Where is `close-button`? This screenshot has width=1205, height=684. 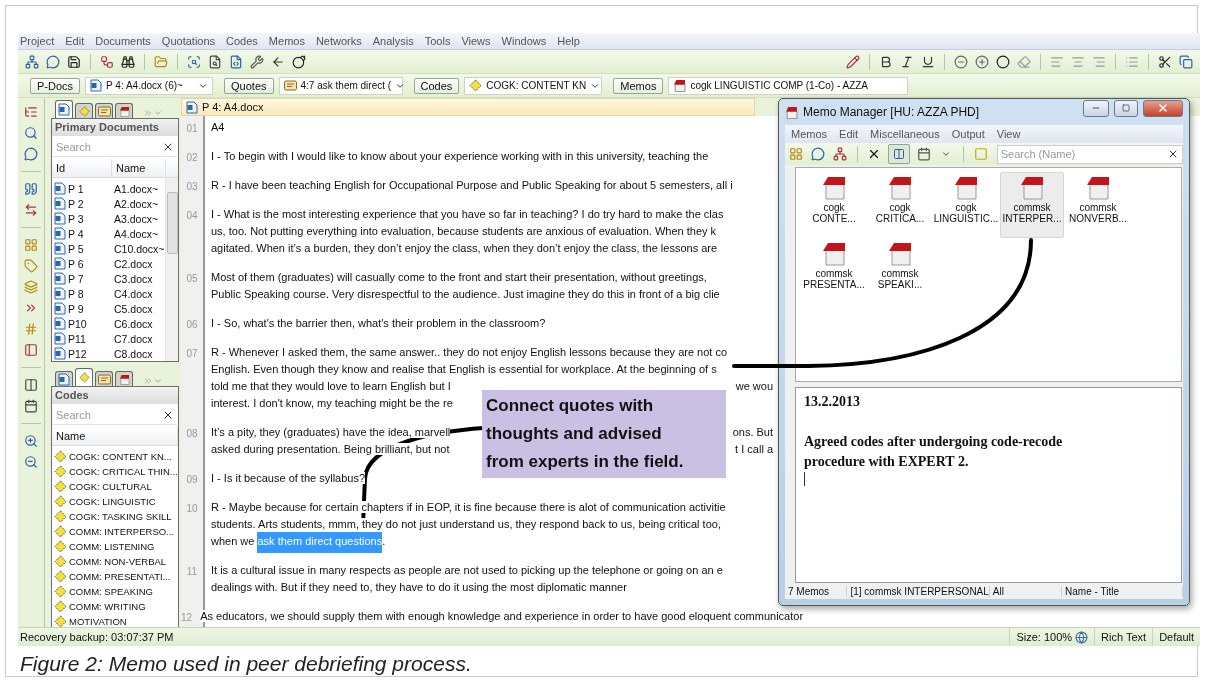 close-button is located at coordinates (1163, 108).